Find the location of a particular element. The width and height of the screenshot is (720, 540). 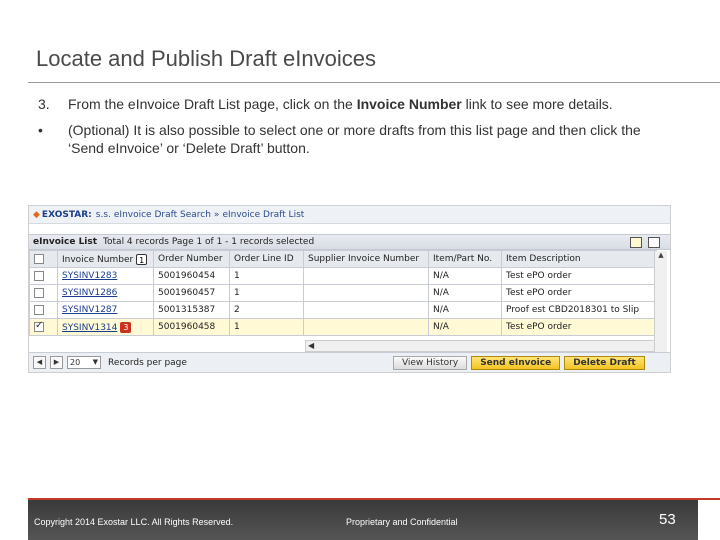

invoice-number-cell: SYSINV1283 is located at coordinates (105, 276).